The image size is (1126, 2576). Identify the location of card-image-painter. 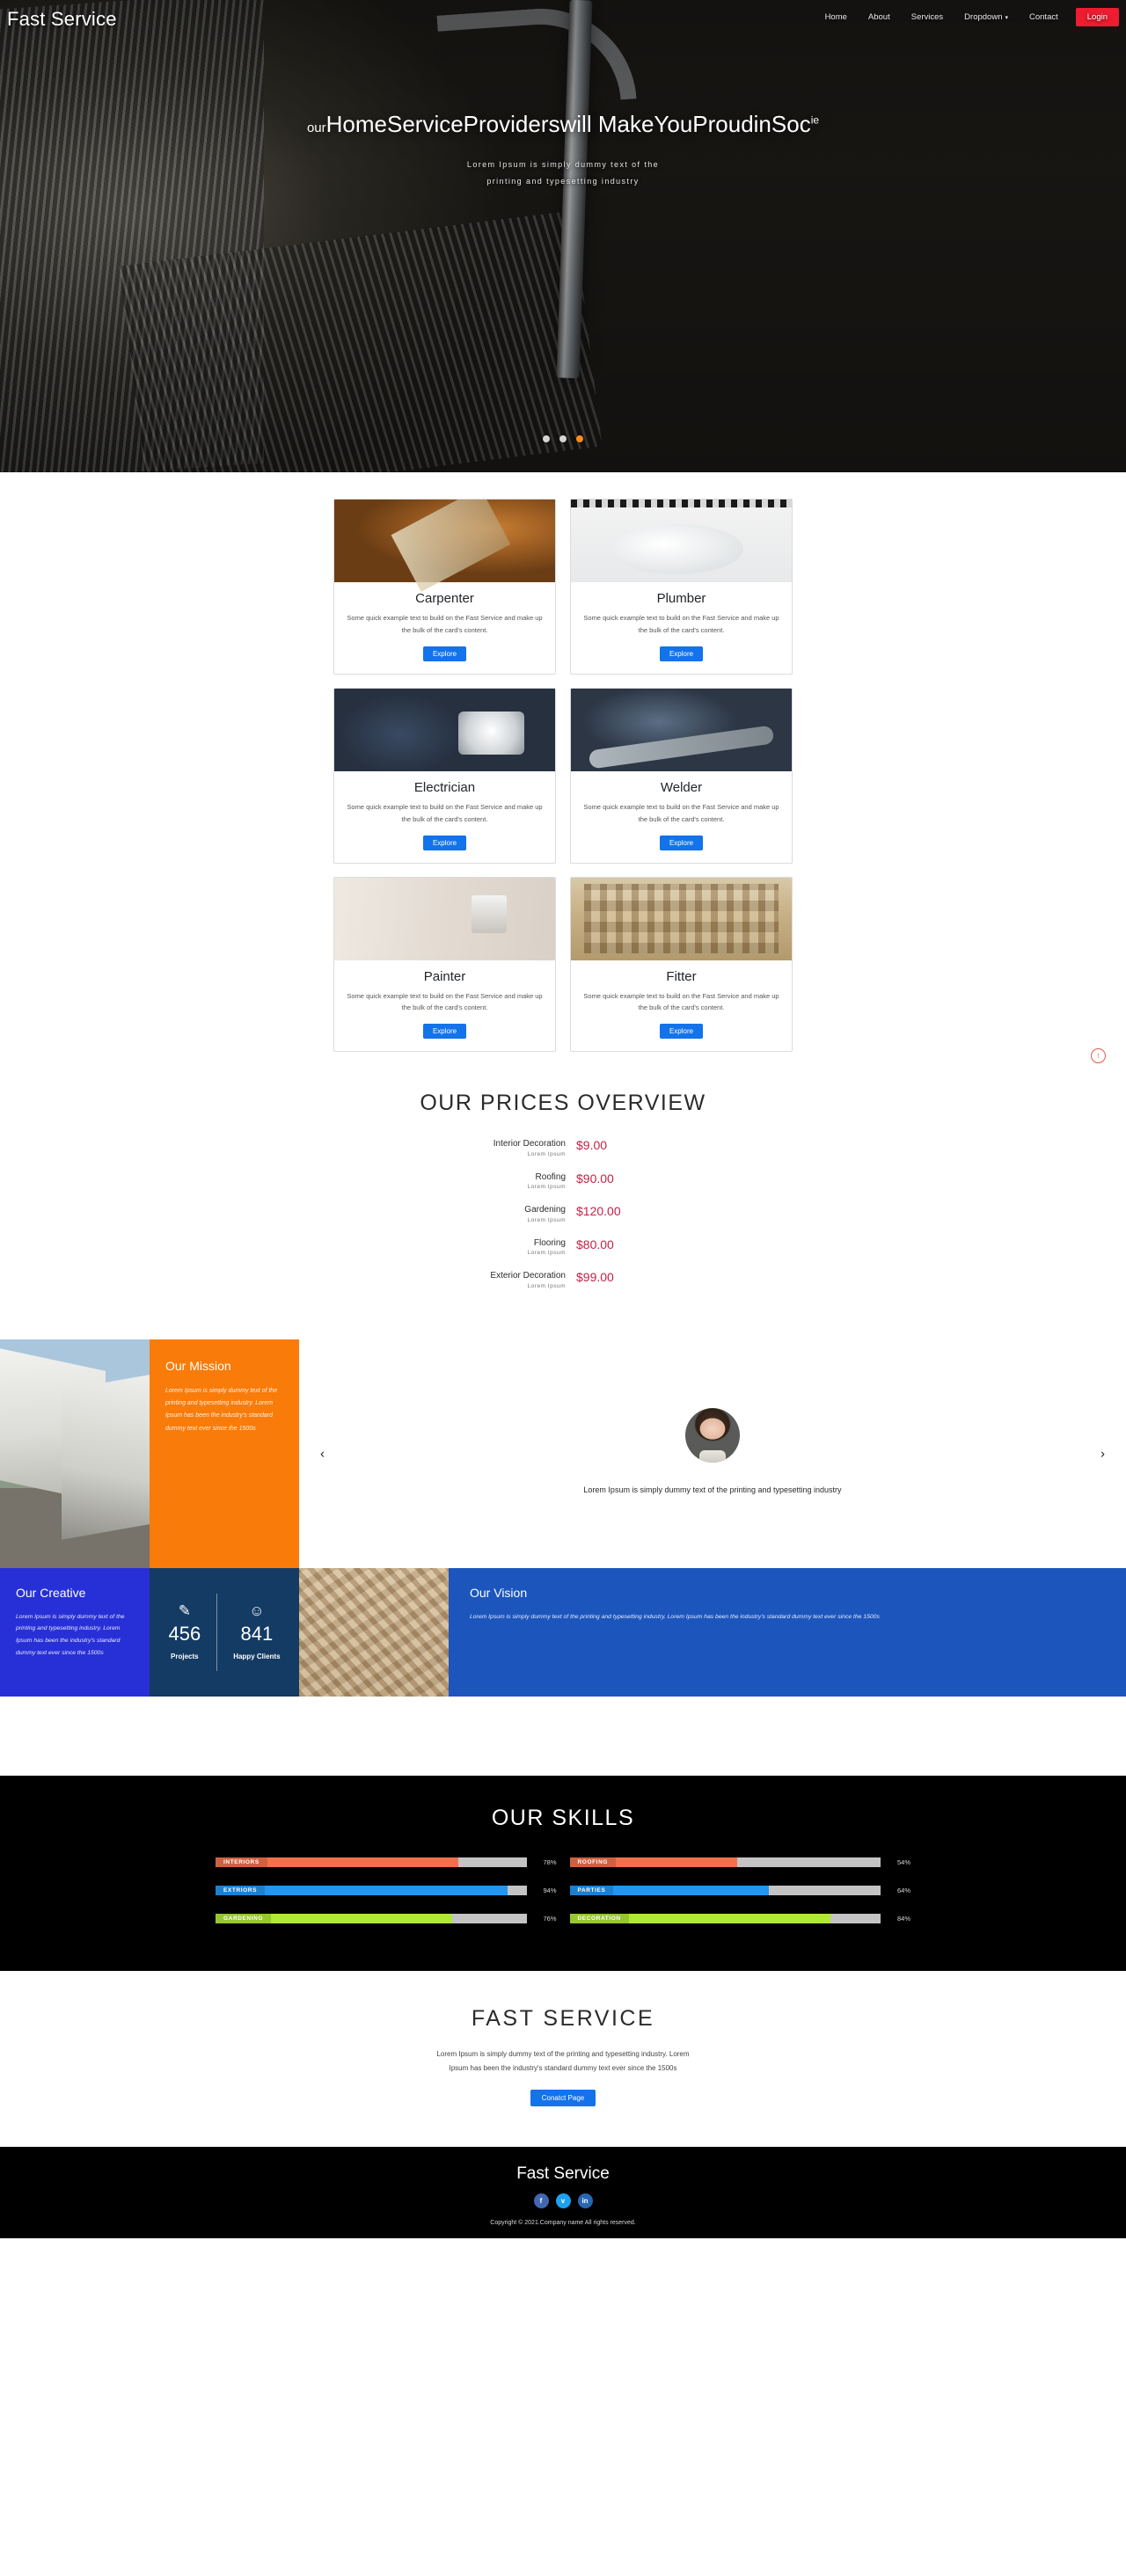
(444, 918).